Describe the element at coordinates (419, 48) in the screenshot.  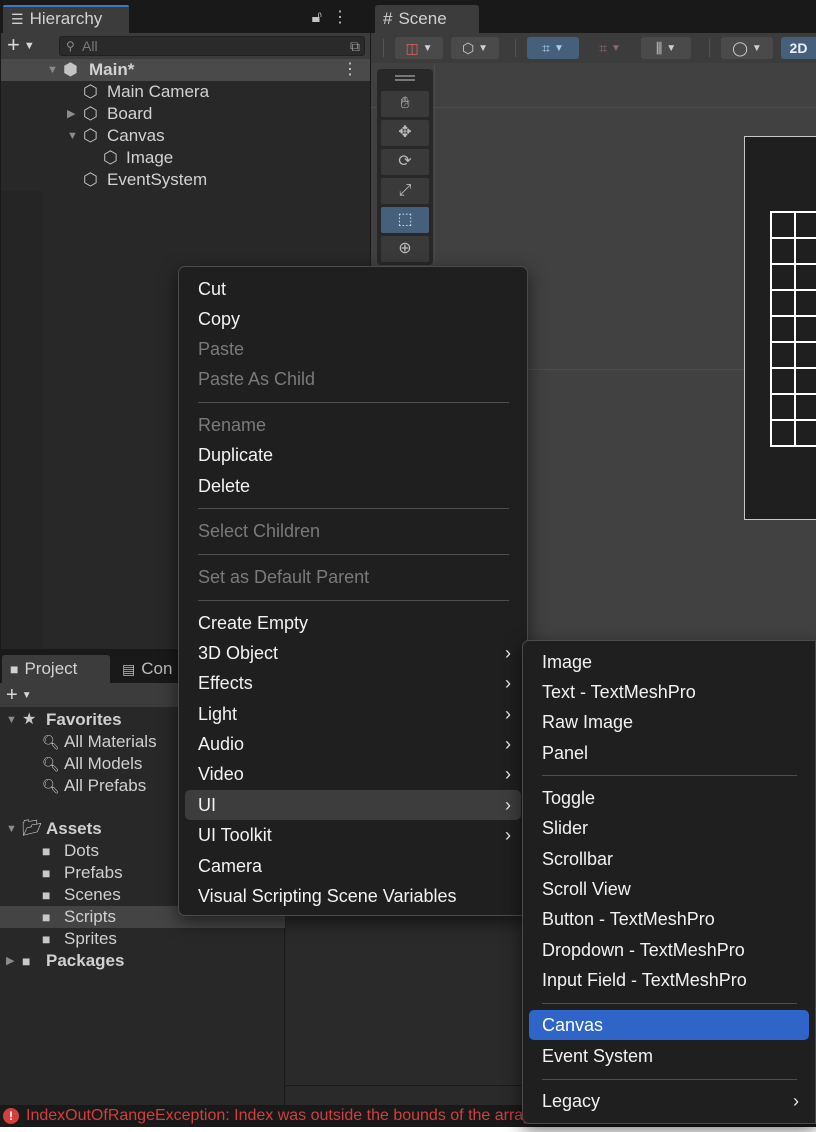
I see `gizmo-button: ◫ ▼` at that location.